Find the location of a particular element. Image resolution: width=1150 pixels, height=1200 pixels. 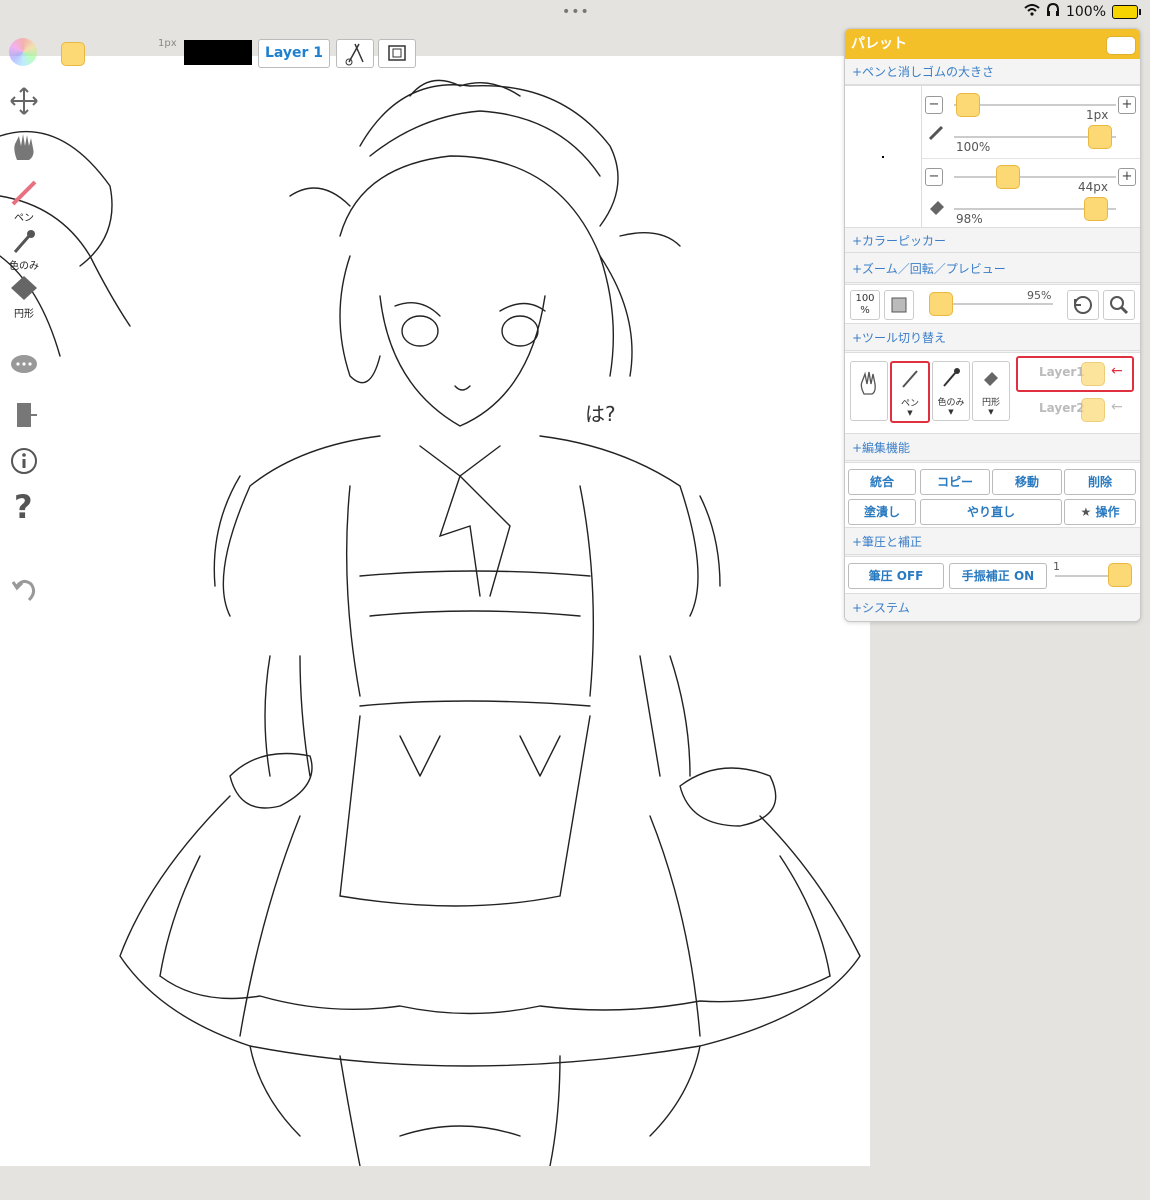

shape-tool-button-label: 円形 is located at coordinates (990, 403).